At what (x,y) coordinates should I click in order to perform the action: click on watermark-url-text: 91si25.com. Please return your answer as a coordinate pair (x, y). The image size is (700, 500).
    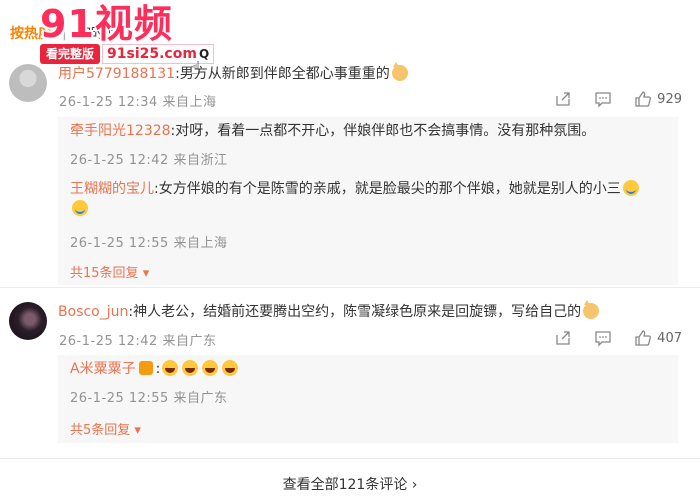
    Looking at the image, I should click on (152, 54).